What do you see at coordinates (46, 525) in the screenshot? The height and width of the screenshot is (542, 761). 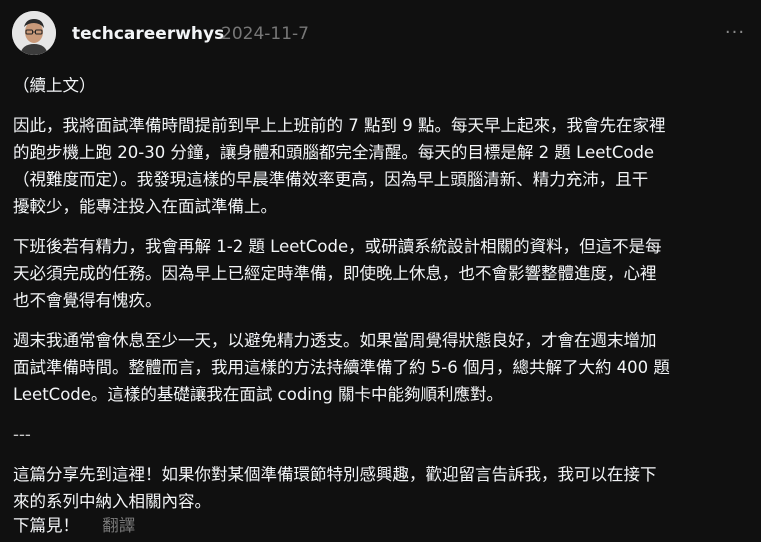 I see `sign-off-text: 下篇見！` at bounding box center [46, 525].